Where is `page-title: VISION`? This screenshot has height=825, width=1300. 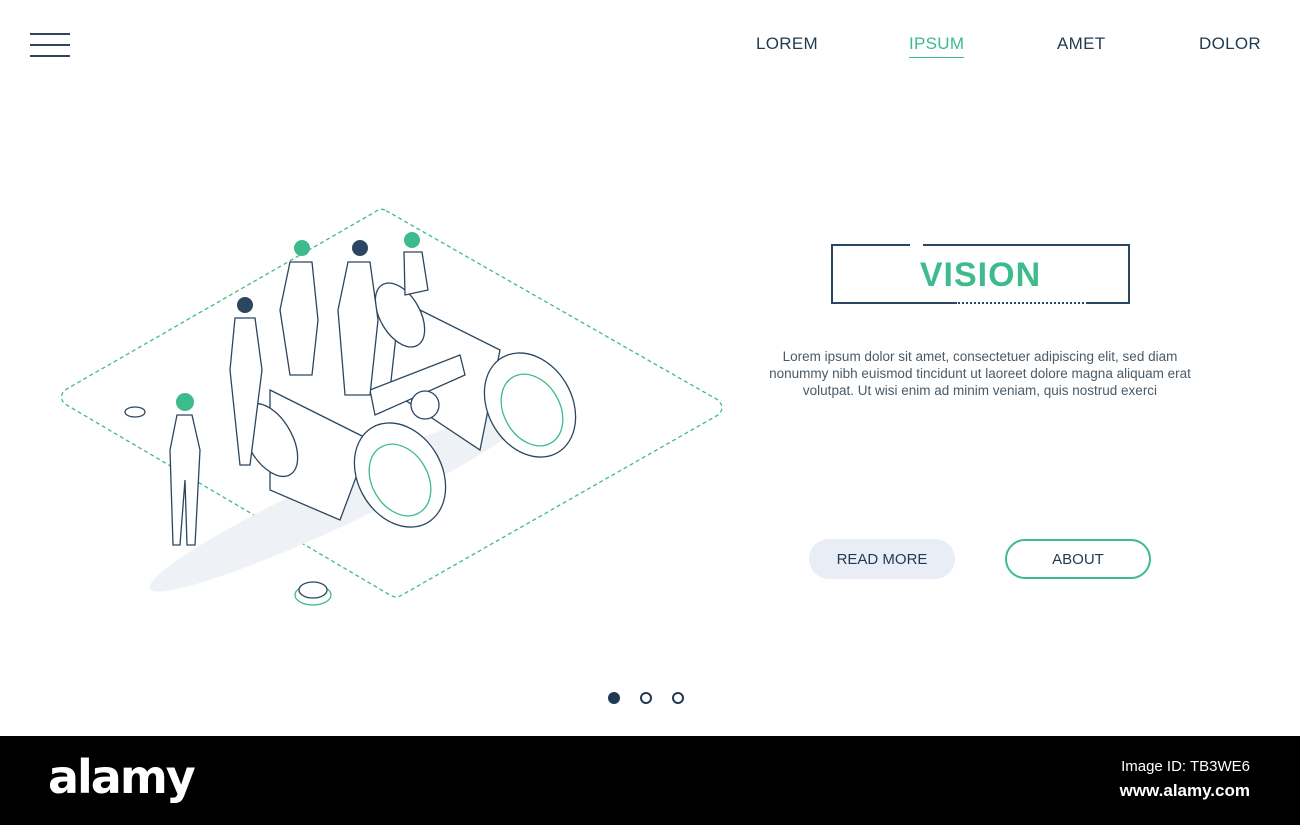 page-title: VISION is located at coordinates (980, 275).